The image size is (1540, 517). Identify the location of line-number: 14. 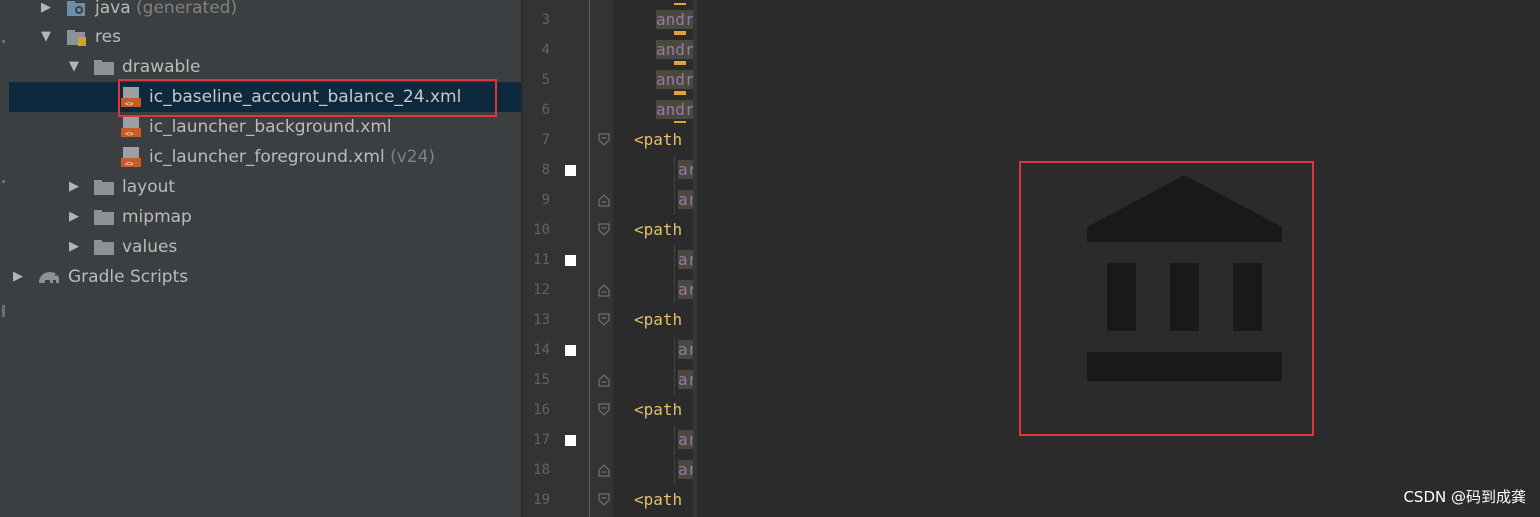
(541, 350).